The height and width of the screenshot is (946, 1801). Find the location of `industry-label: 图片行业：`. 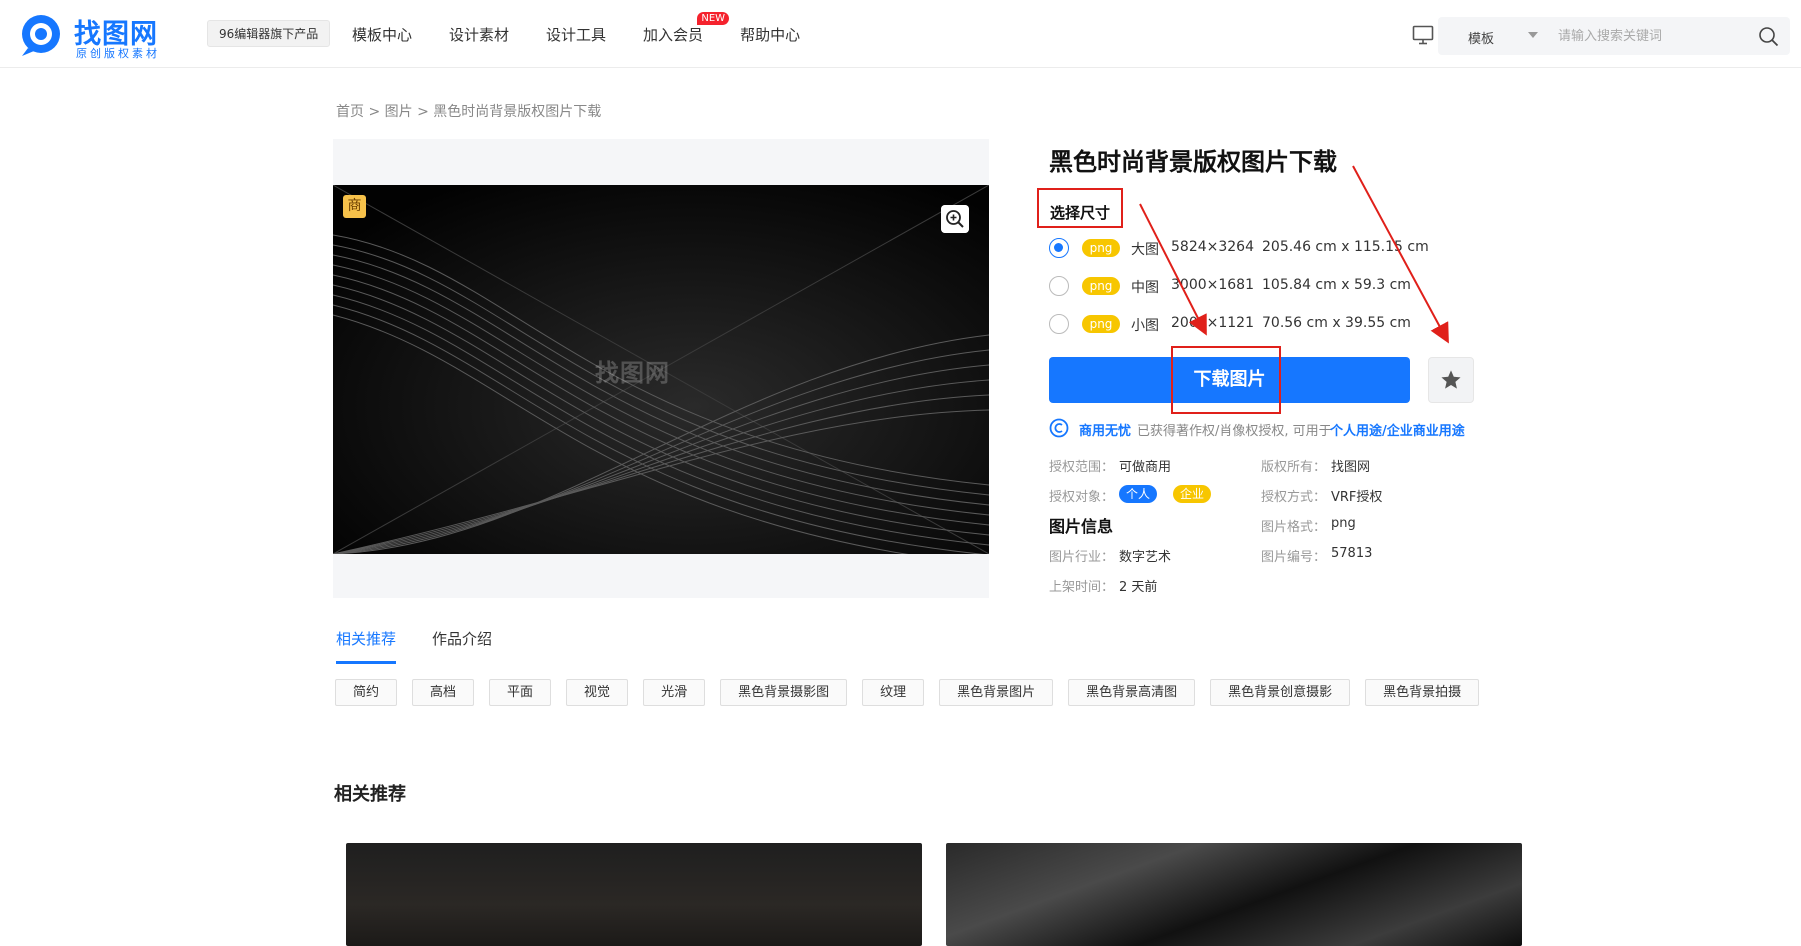

industry-label: 图片行业： is located at coordinates (1082, 557).